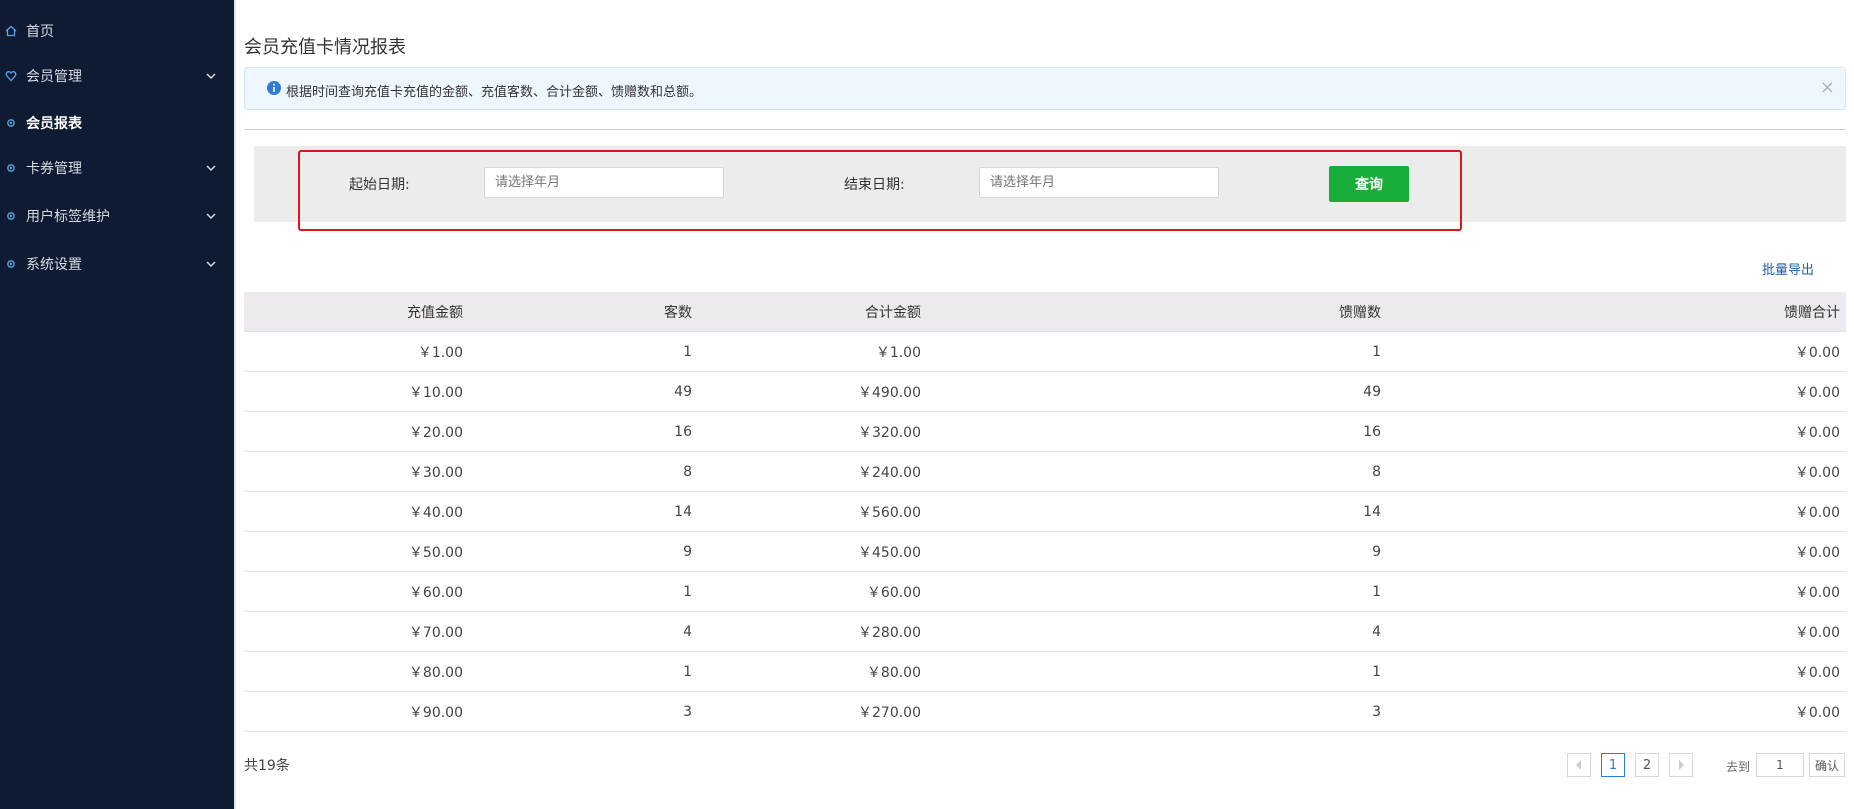  What do you see at coordinates (267, 766) in the screenshot?
I see `total-count: 共19条` at bounding box center [267, 766].